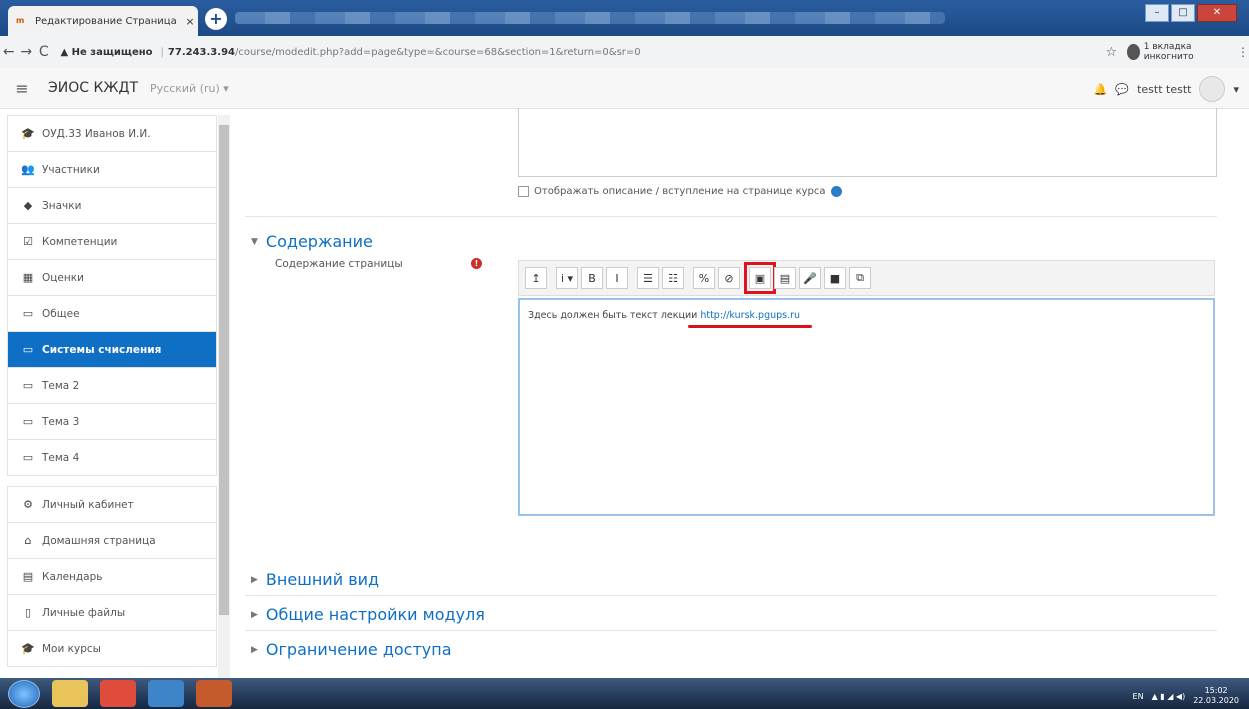  I want to click on sidebar-item: ▭ Системы счисления, so click(112, 350).